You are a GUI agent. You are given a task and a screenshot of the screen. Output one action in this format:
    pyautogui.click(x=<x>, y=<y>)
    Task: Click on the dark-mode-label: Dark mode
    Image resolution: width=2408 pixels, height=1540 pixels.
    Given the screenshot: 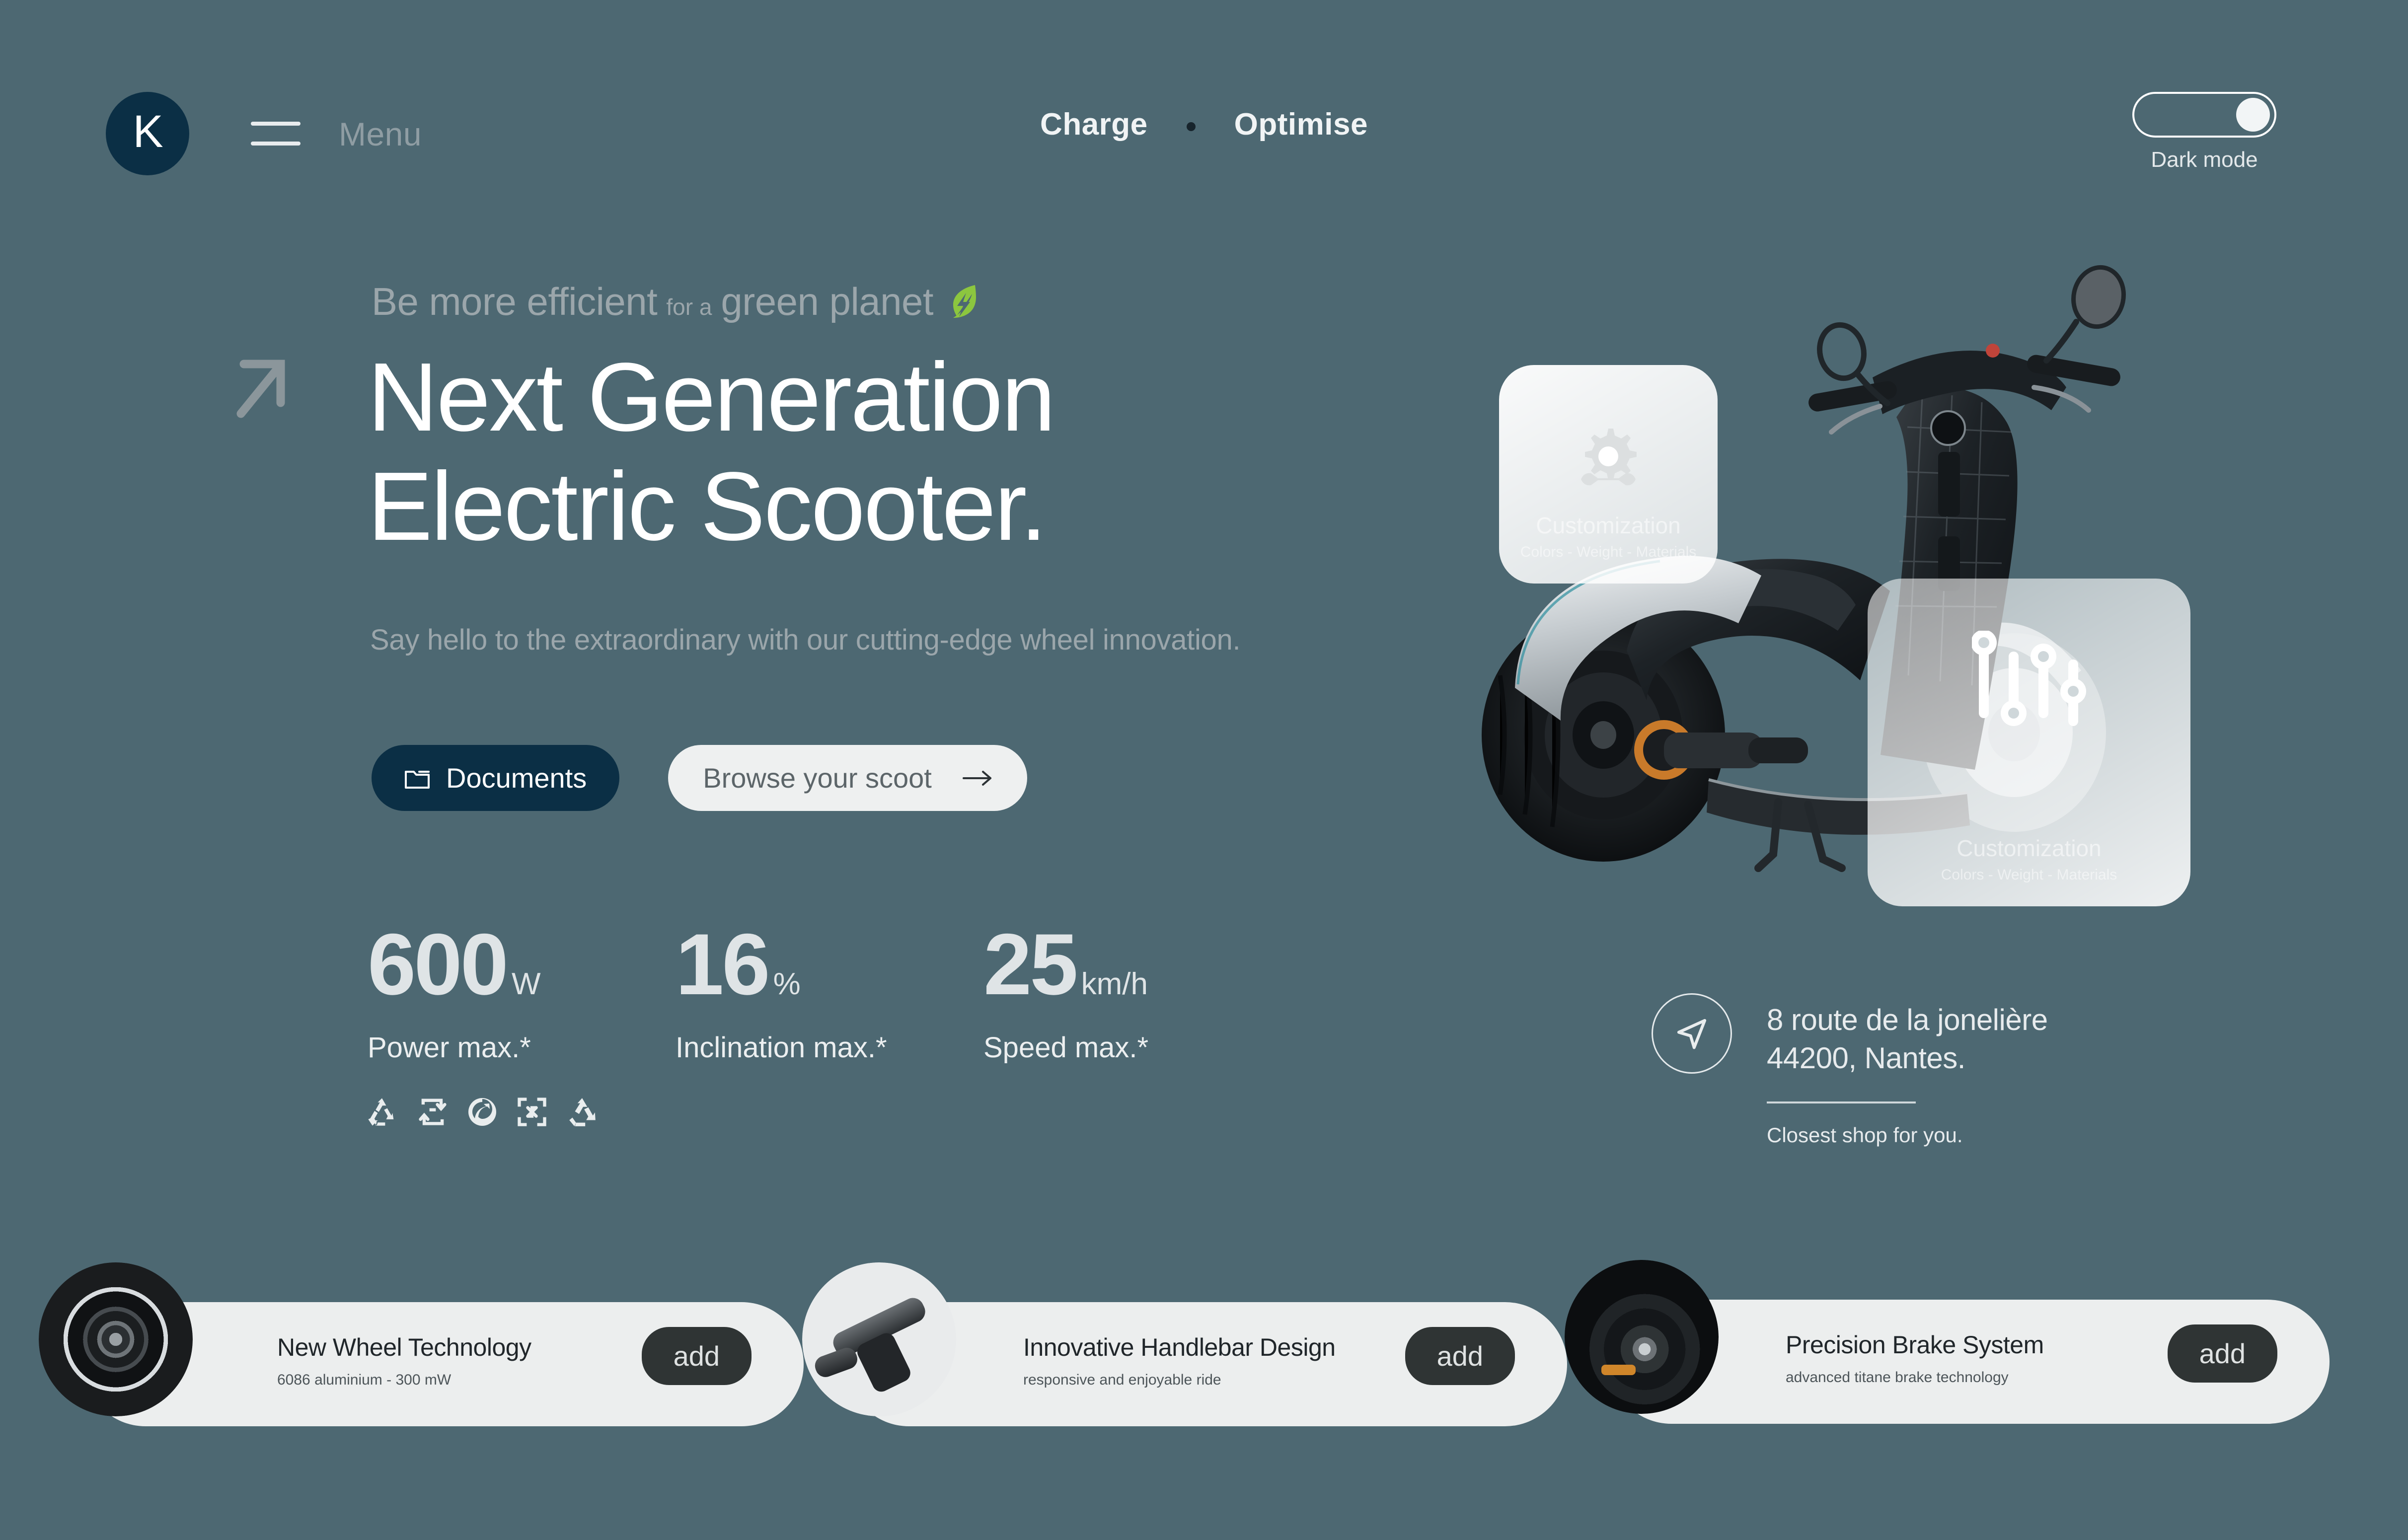 What is the action you would take?
    pyautogui.click(x=2204, y=159)
    